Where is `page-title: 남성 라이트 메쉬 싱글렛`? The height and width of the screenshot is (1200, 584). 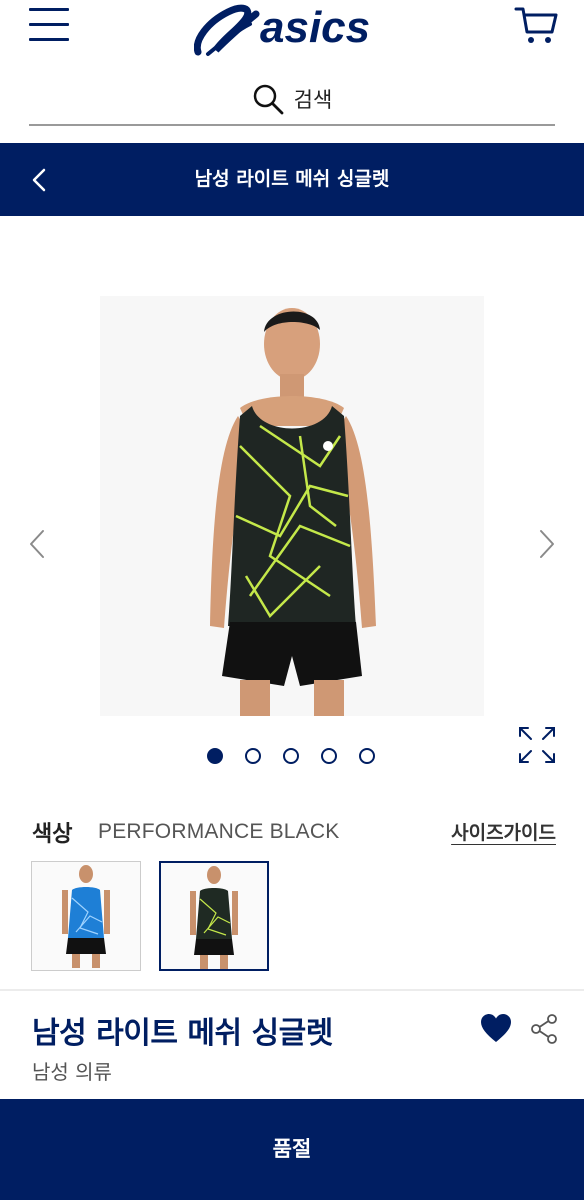 page-title: 남성 라이트 메쉬 싱글렛 is located at coordinates (292, 179).